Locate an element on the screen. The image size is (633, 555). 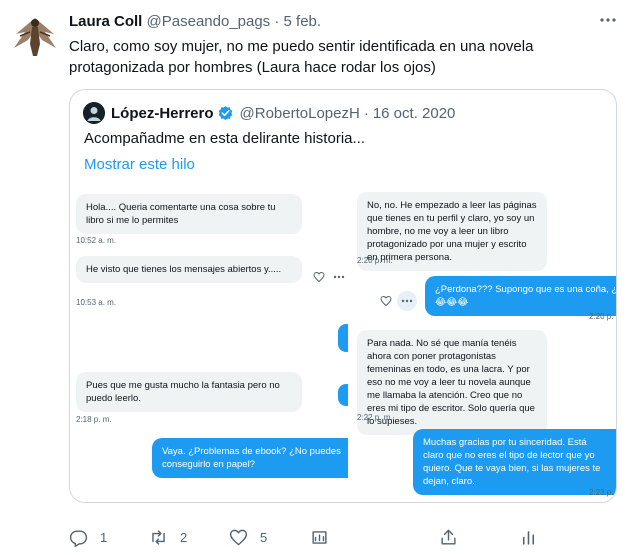
reply-button: 1 is located at coordinates (88, 537).